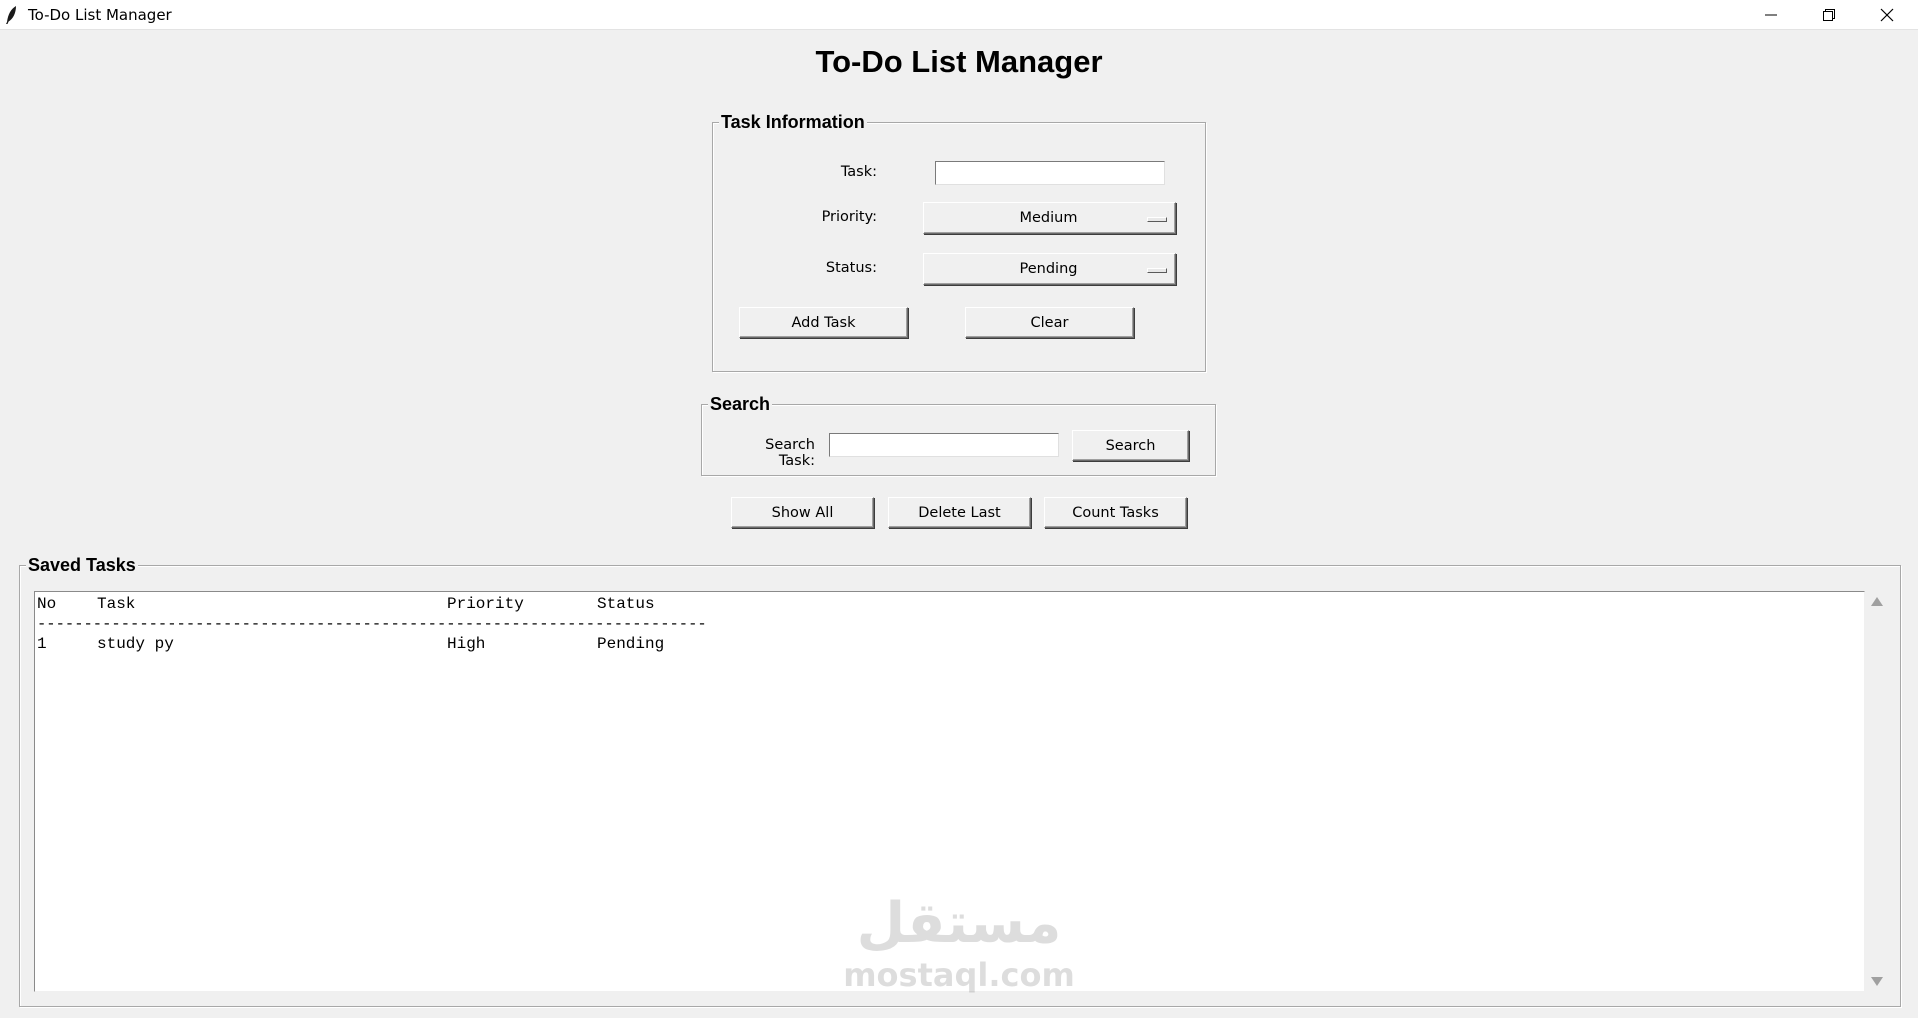  I want to click on watermark-arabic: مستقل, so click(959, 923).